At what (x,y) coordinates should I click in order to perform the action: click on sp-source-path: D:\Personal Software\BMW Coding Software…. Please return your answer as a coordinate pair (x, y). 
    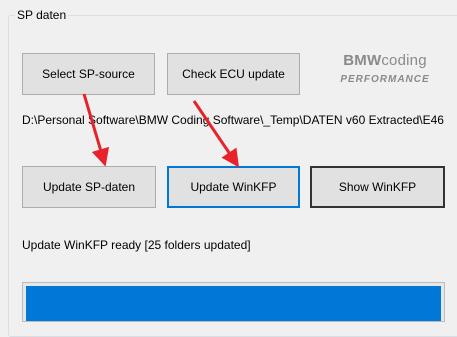
    Looking at the image, I should click on (233, 120).